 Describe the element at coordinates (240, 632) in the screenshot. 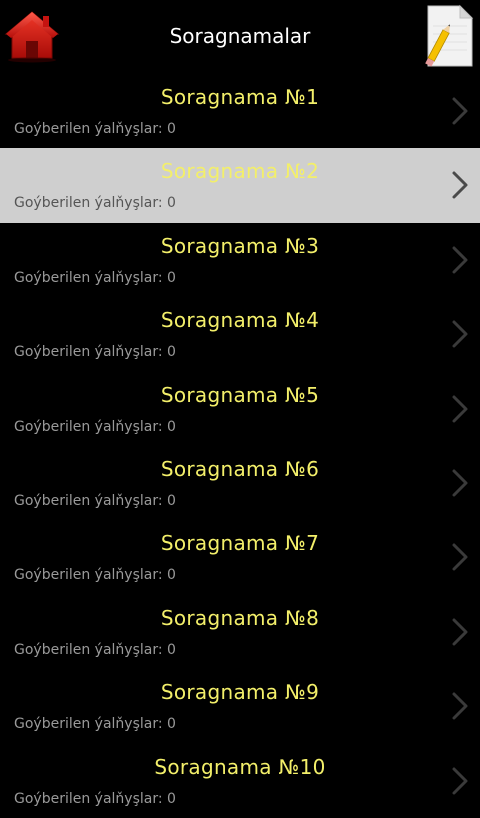

I see `list-item: Soragnama №8 Goýberilen ýalňyşlar: 0` at that location.